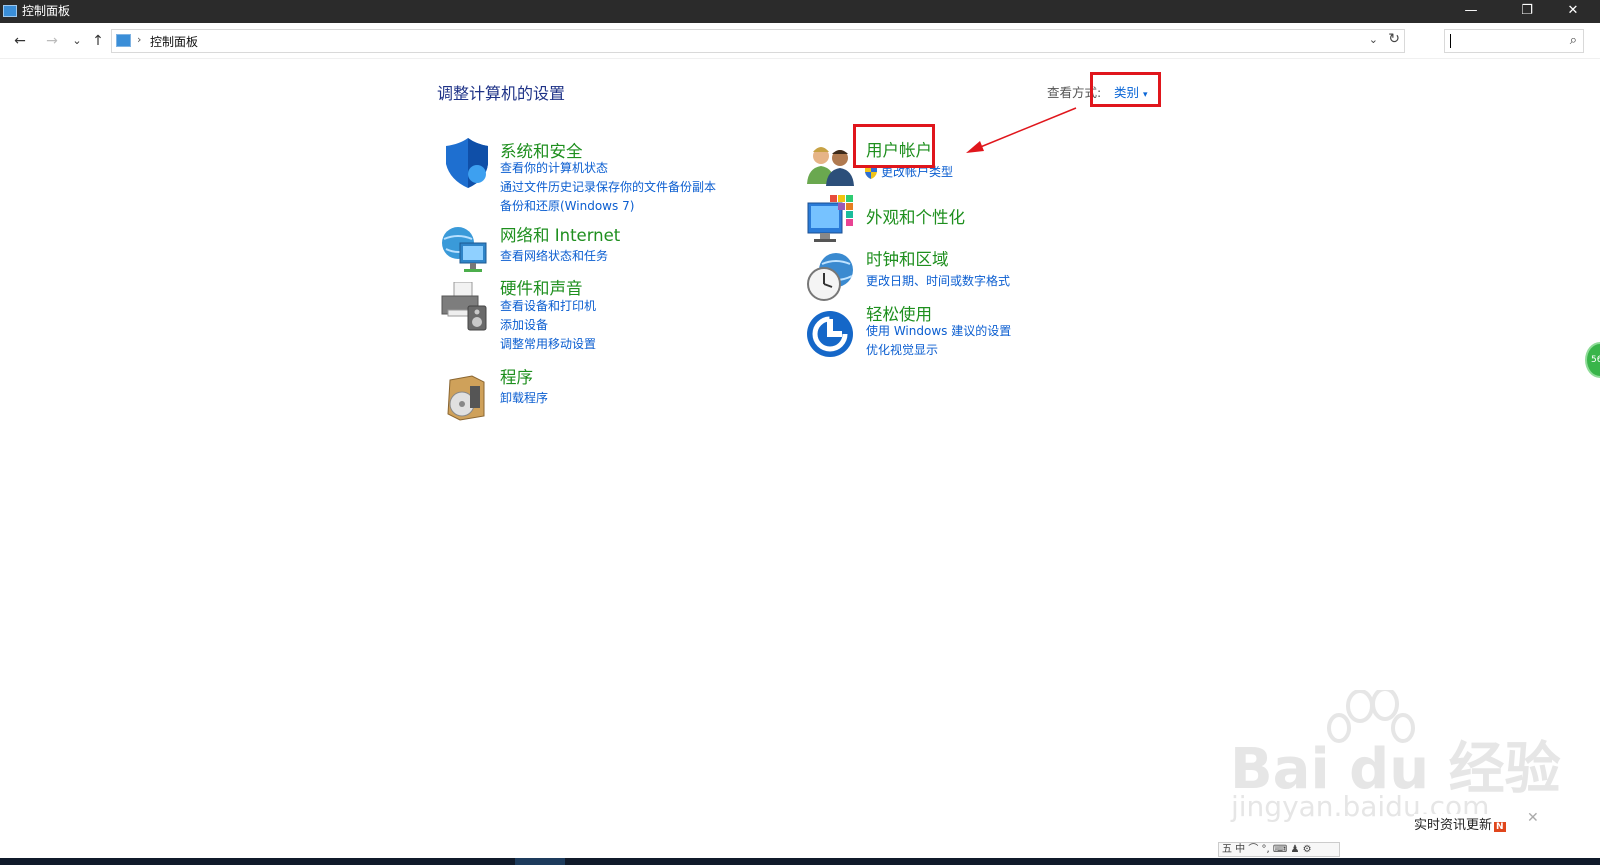  Describe the element at coordinates (524, 397) in the screenshot. I see `category-link: 卸载程序` at that location.